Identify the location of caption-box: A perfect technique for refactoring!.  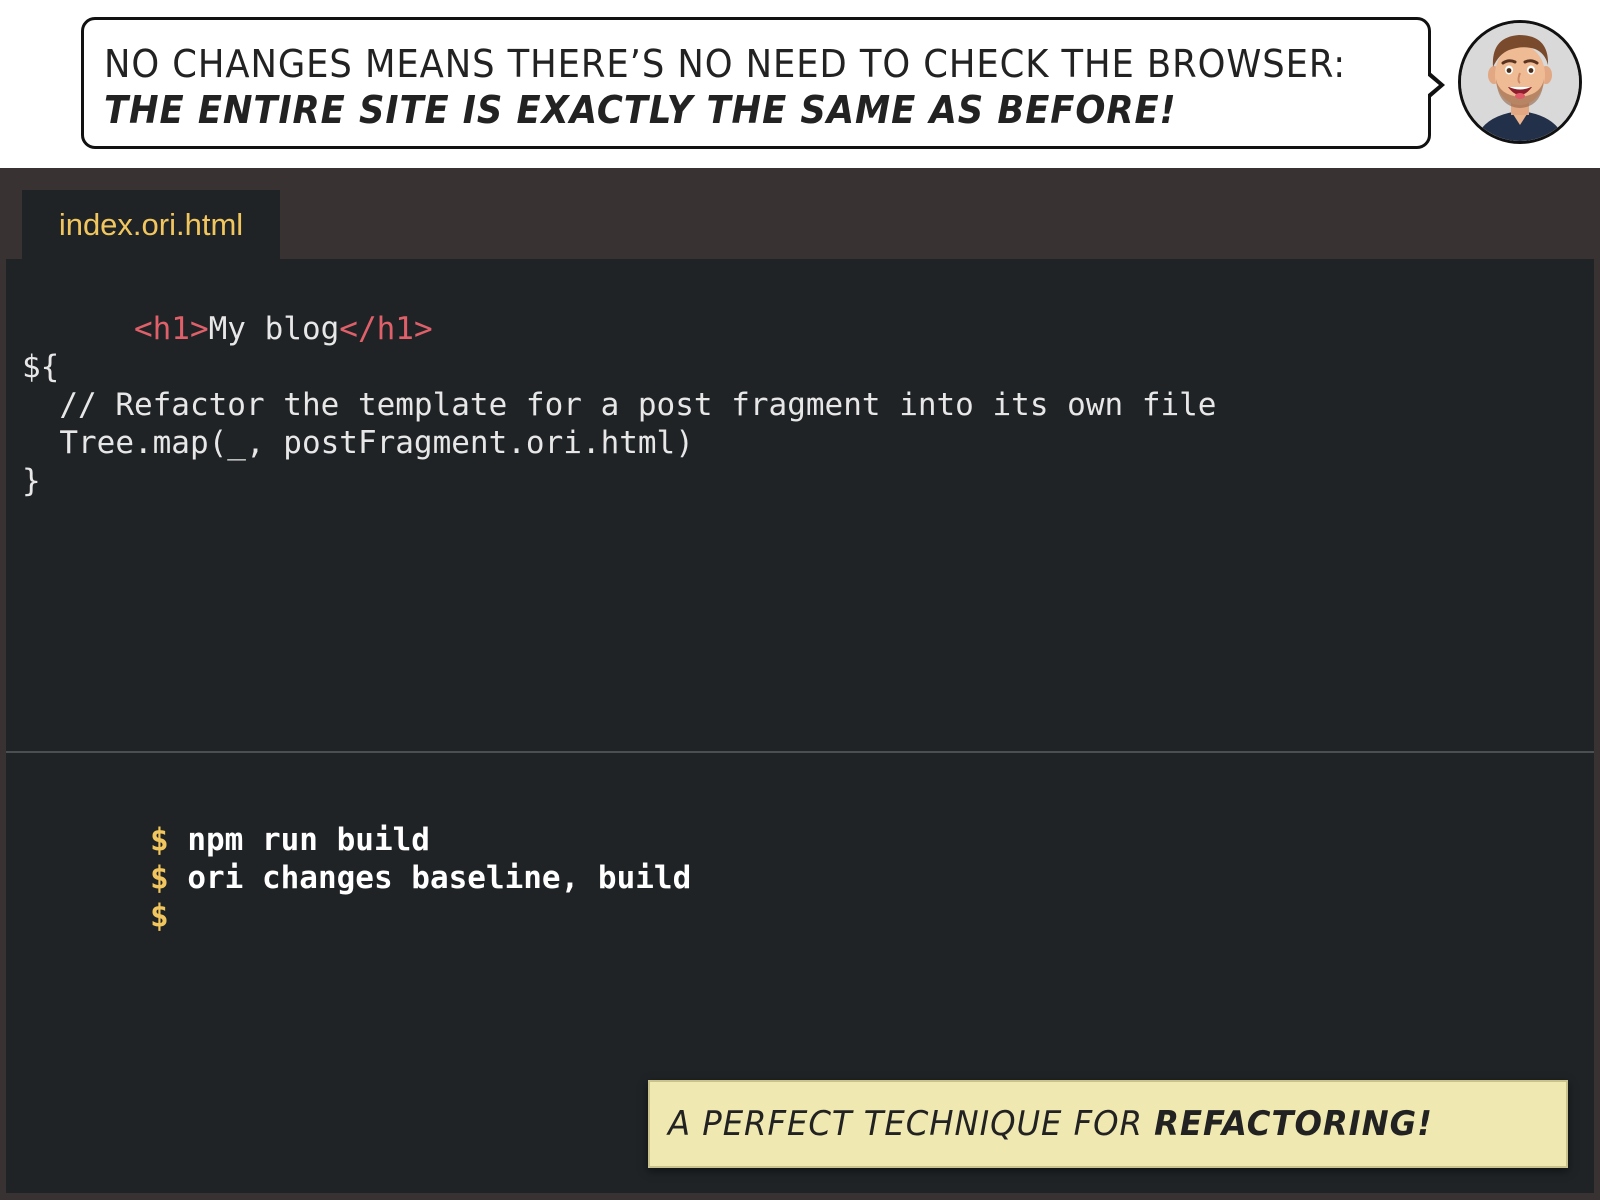
(1108, 1124).